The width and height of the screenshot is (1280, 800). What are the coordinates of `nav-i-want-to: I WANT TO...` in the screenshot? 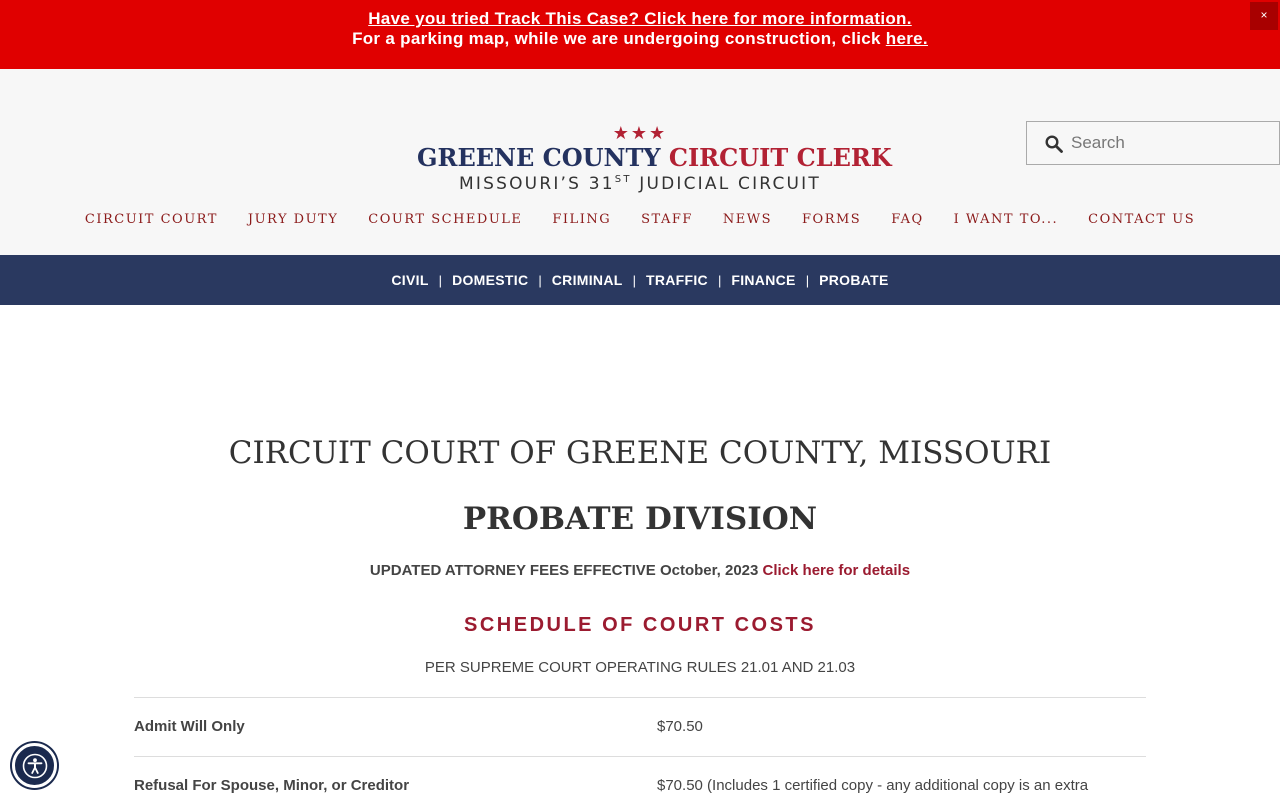 It's located at (1006, 219).